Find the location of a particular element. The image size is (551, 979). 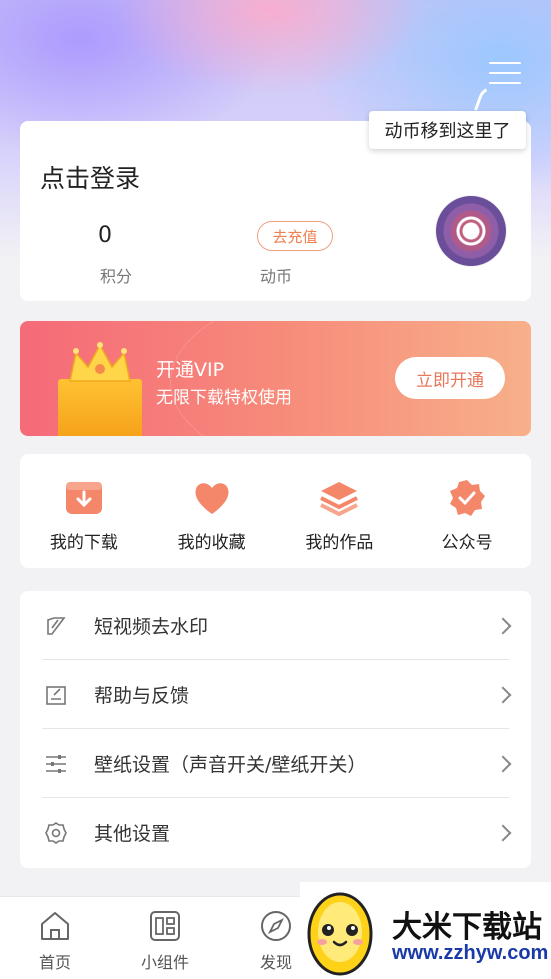

layers-icon is located at coordinates (339, 499).